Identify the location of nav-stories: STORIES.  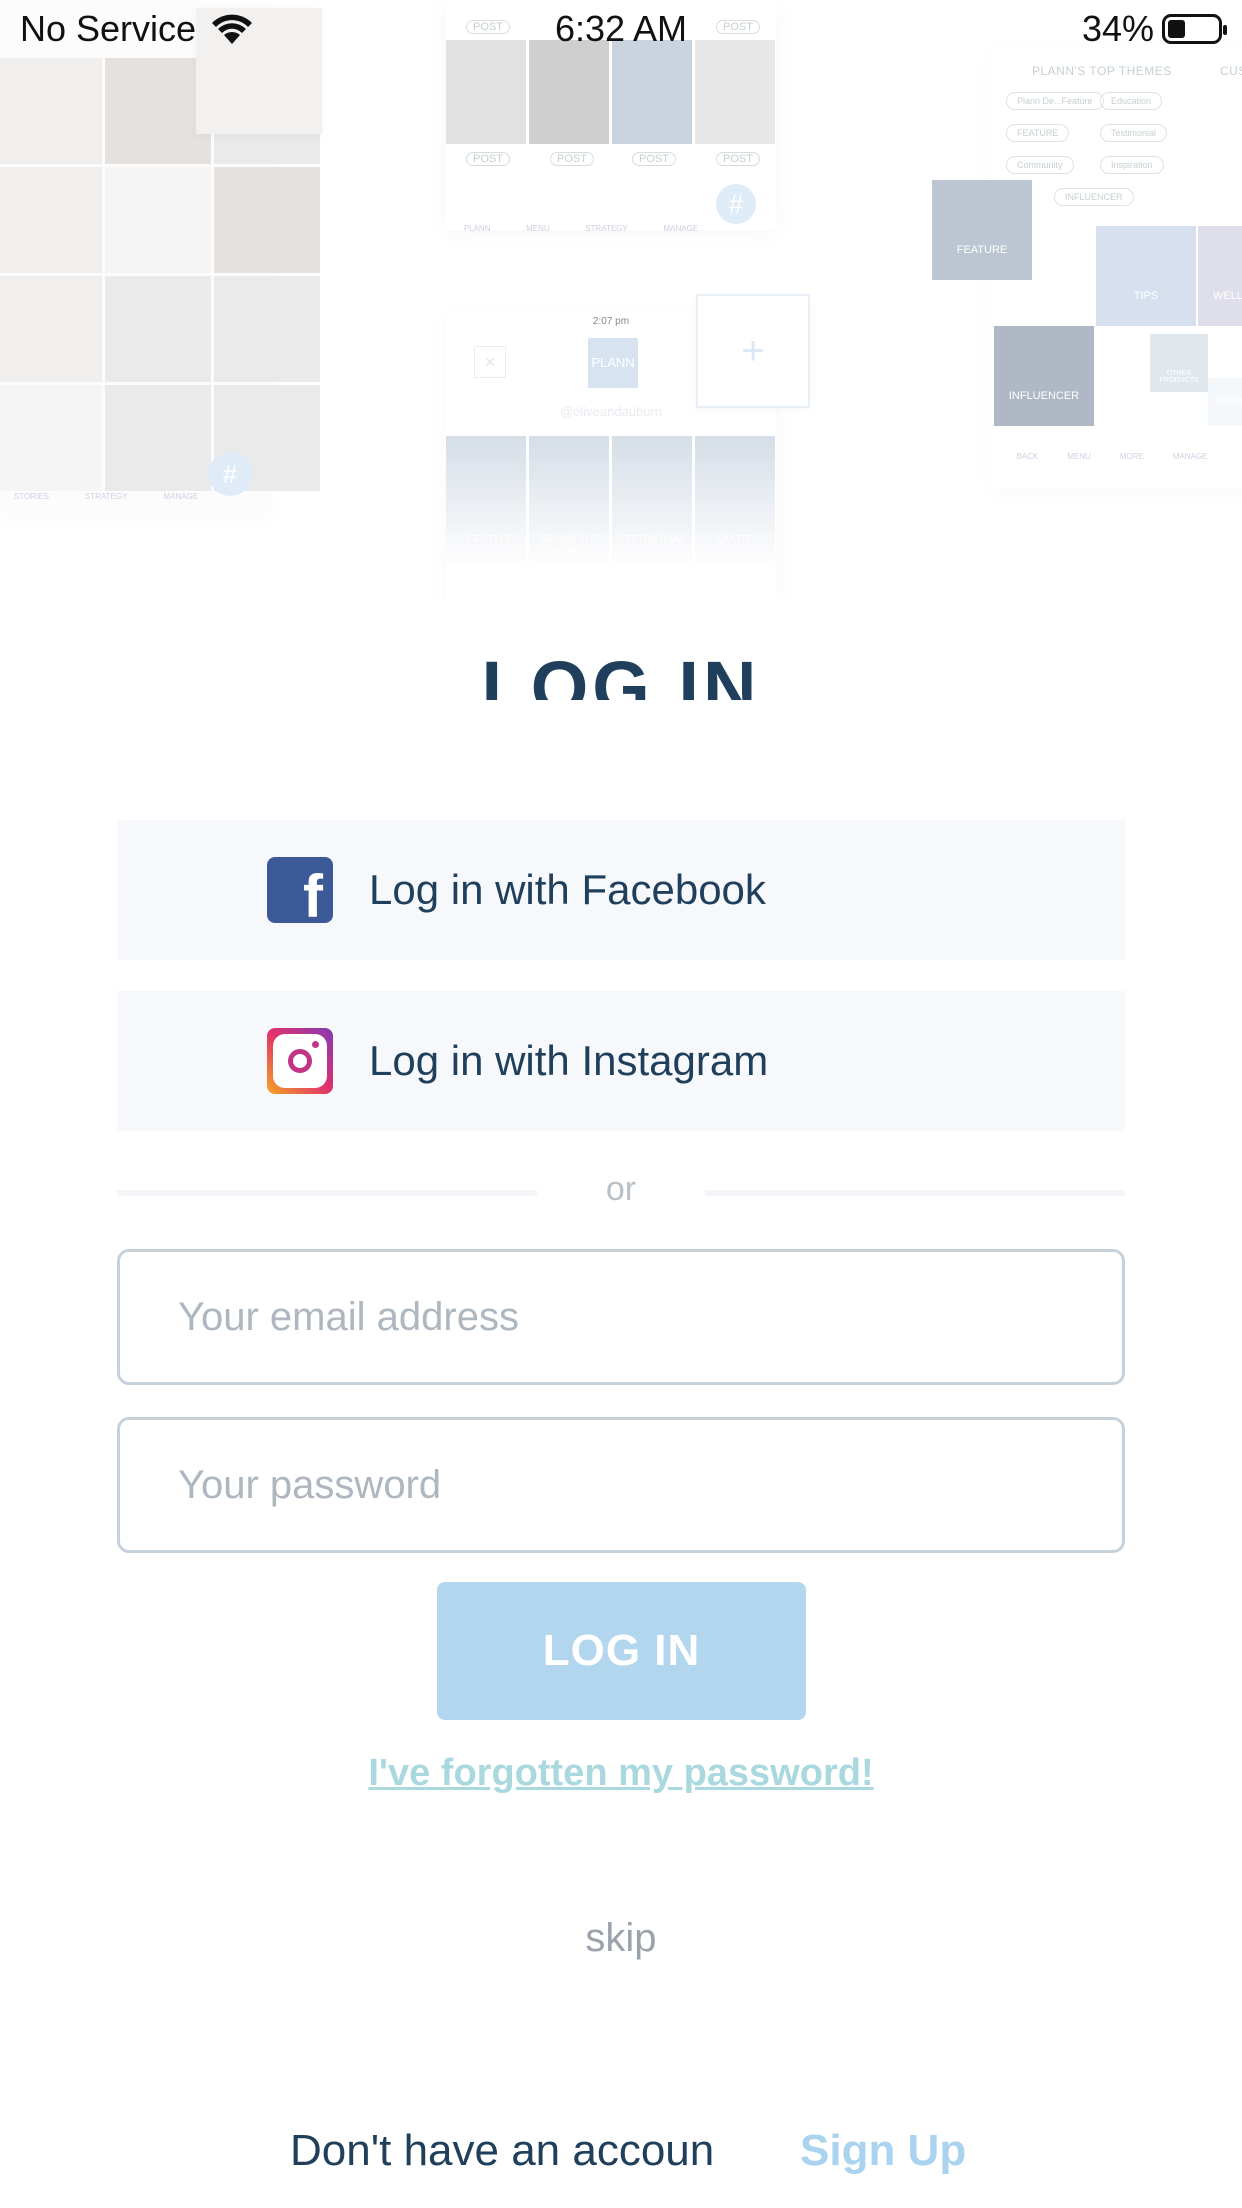
(31, 496).